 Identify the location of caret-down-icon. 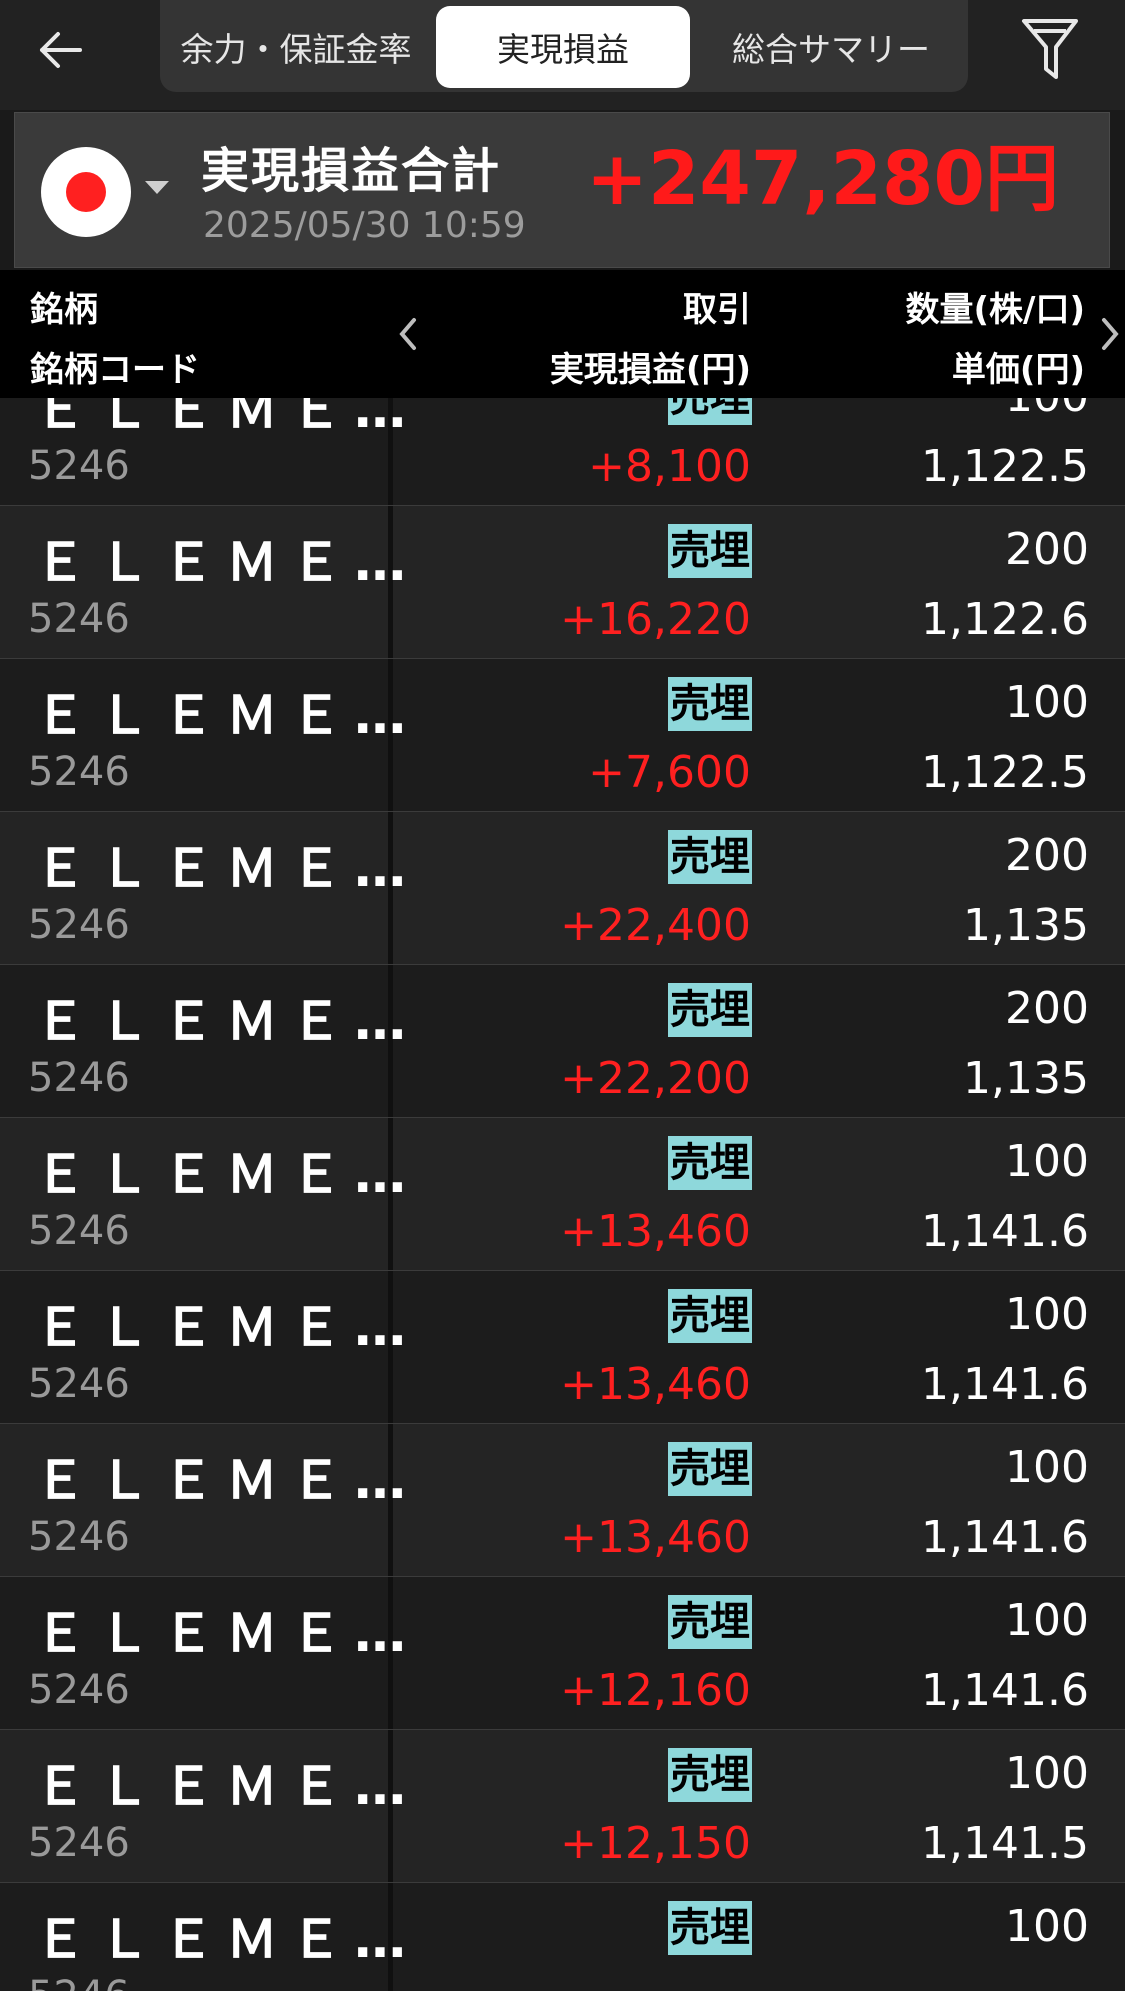
(157, 187).